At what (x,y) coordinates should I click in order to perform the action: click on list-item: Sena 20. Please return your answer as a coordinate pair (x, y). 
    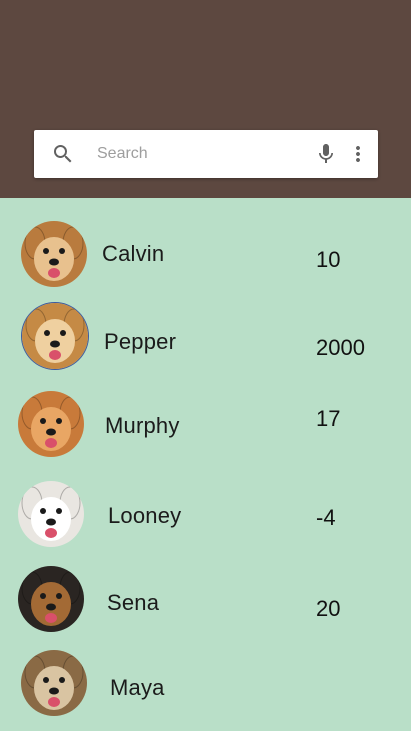
    Looking at the image, I should click on (205, 606).